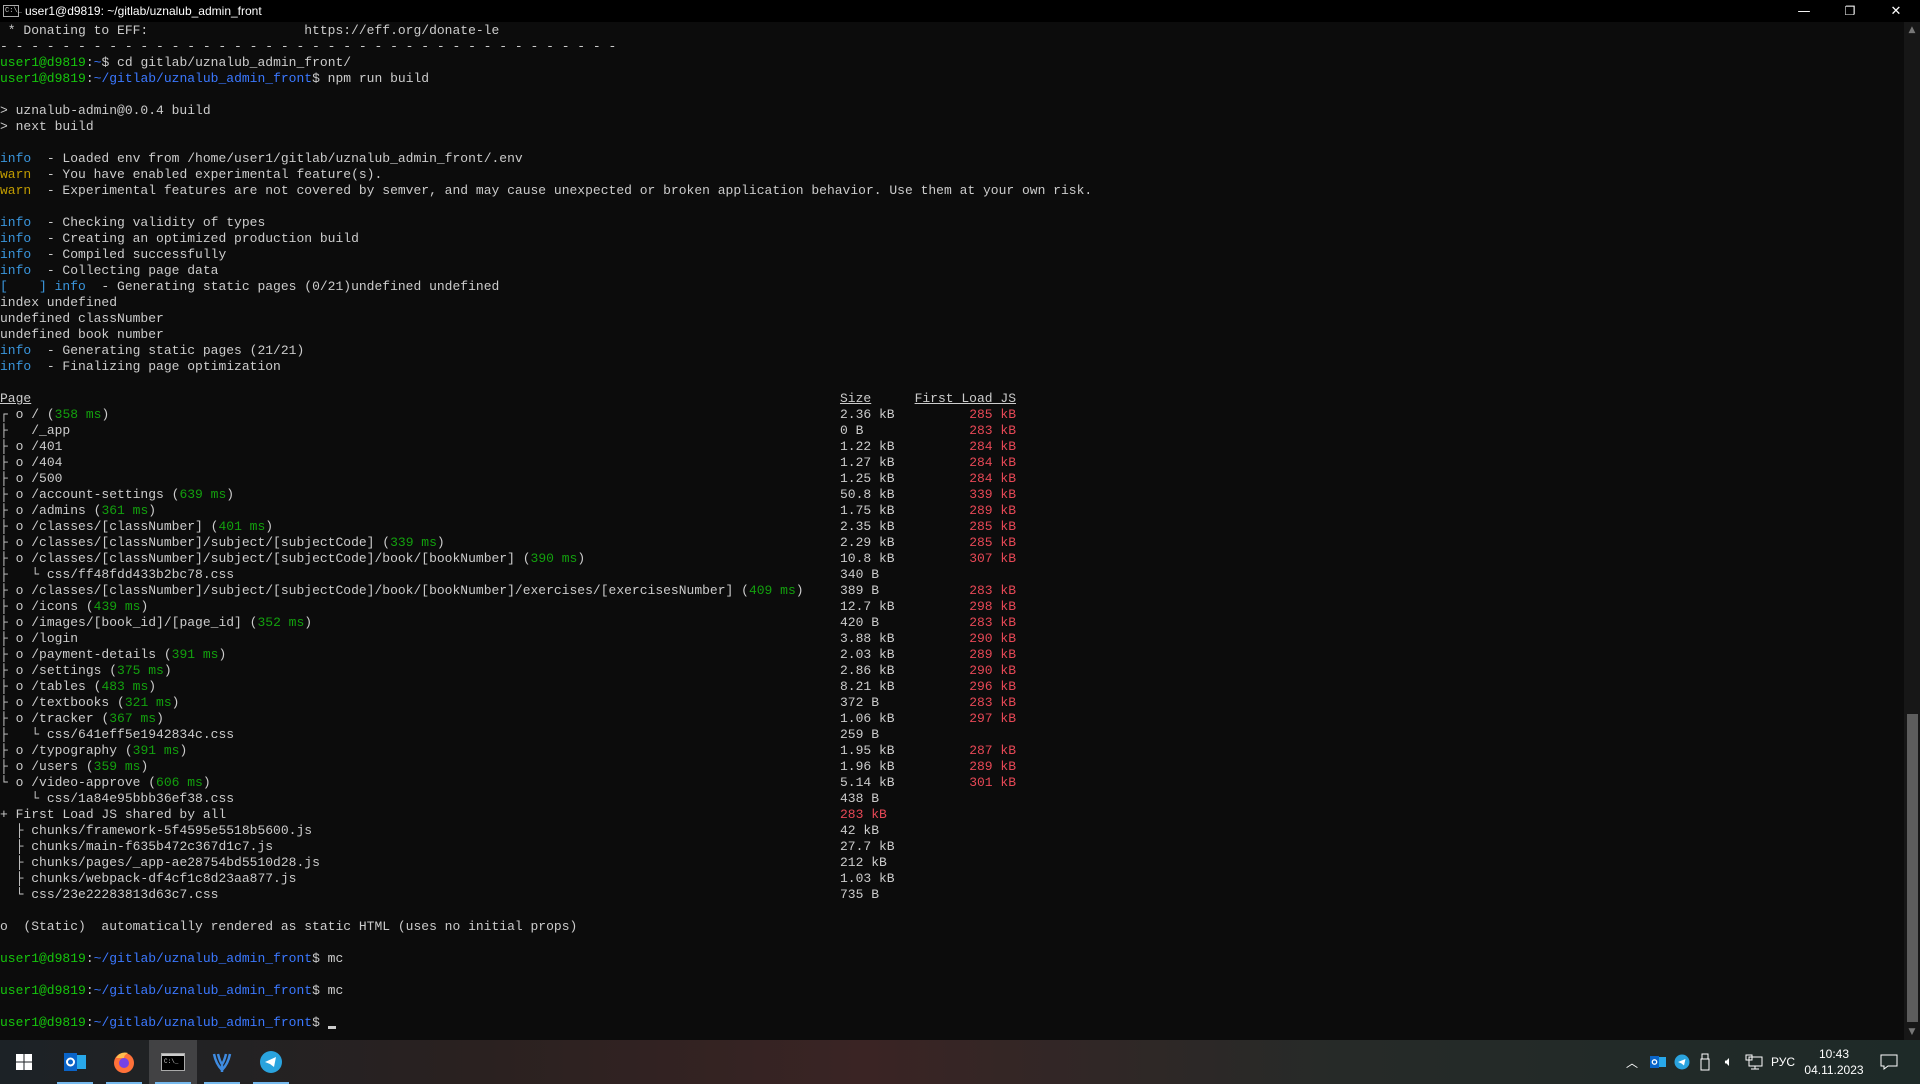 This screenshot has width=1920, height=1084. What do you see at coordinates (1729, 1062) in the screenshot?
I see `volume-icon: 🔈︎` at bounding box center [1729, 1062].